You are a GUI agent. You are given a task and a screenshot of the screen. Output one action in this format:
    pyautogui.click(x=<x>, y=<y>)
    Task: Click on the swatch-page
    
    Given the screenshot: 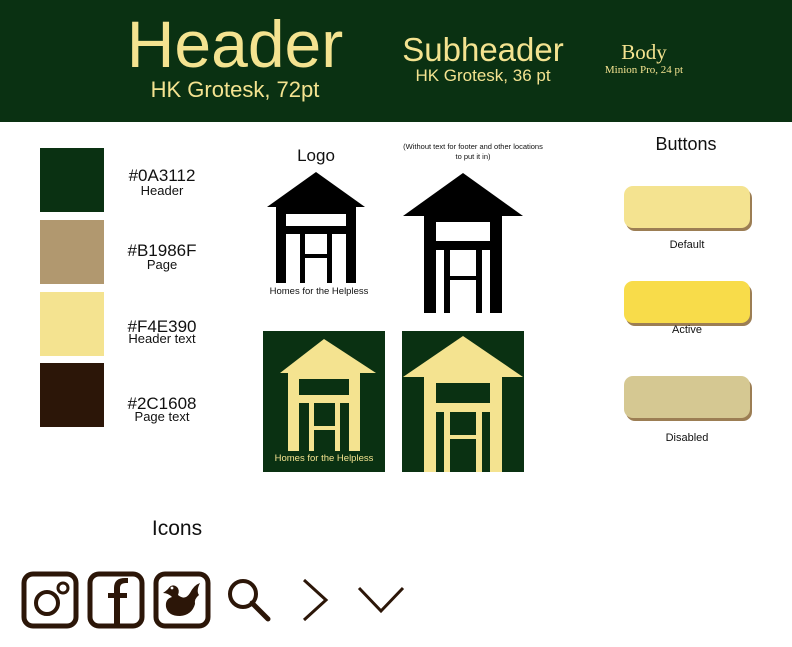 What is the action you would take?
    pyautogui.click(x=72, y=252)
    